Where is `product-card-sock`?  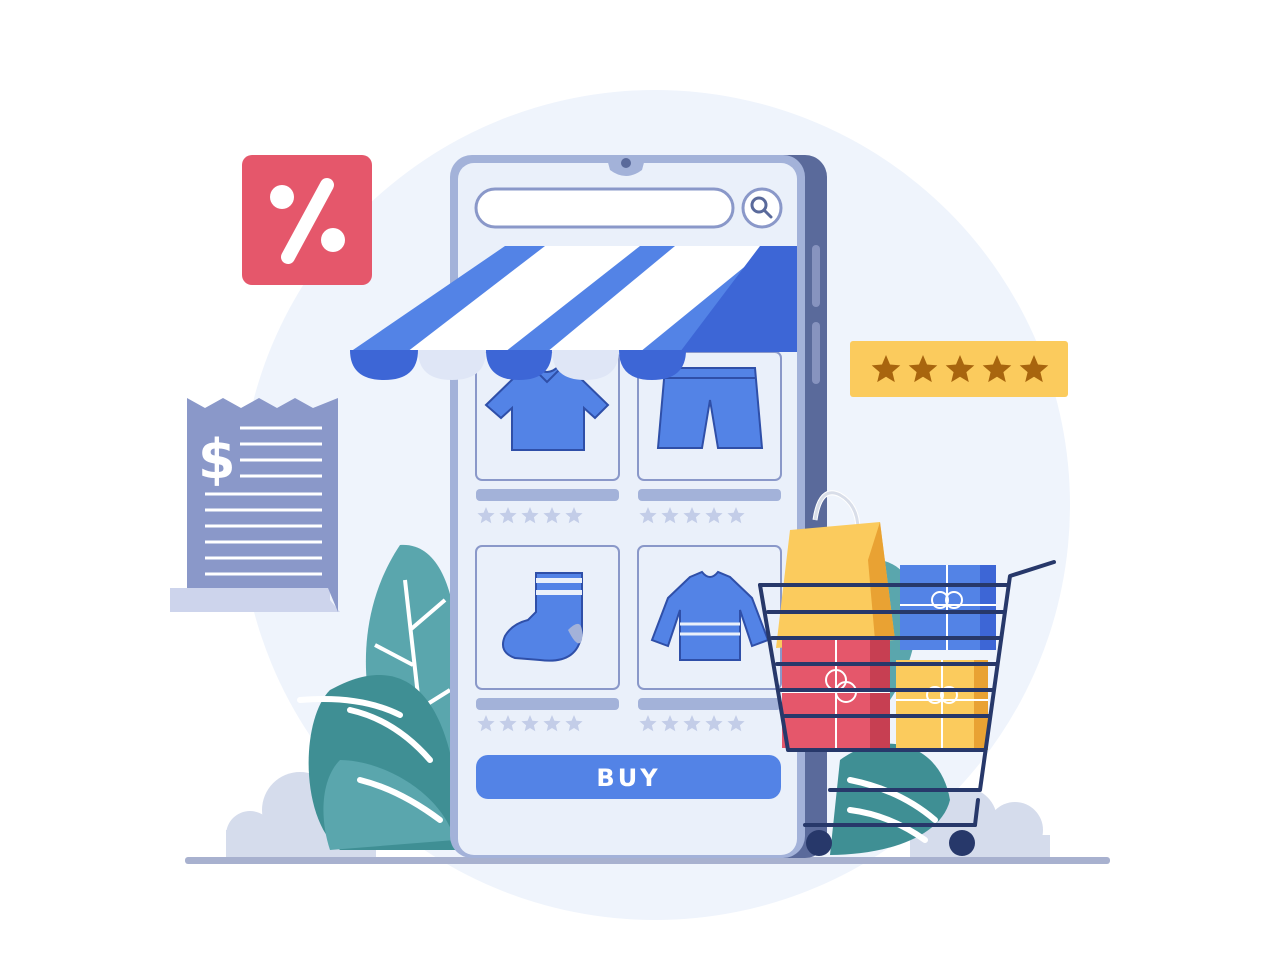 product-card-sock is located at coordinates (547, 617).